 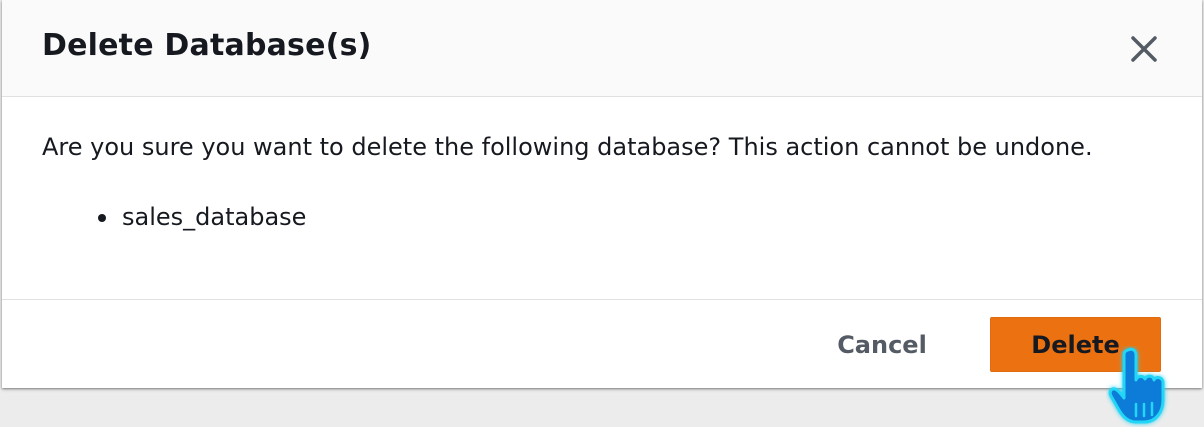 I want to click on bullet-icon, so click(x=102, y=218).